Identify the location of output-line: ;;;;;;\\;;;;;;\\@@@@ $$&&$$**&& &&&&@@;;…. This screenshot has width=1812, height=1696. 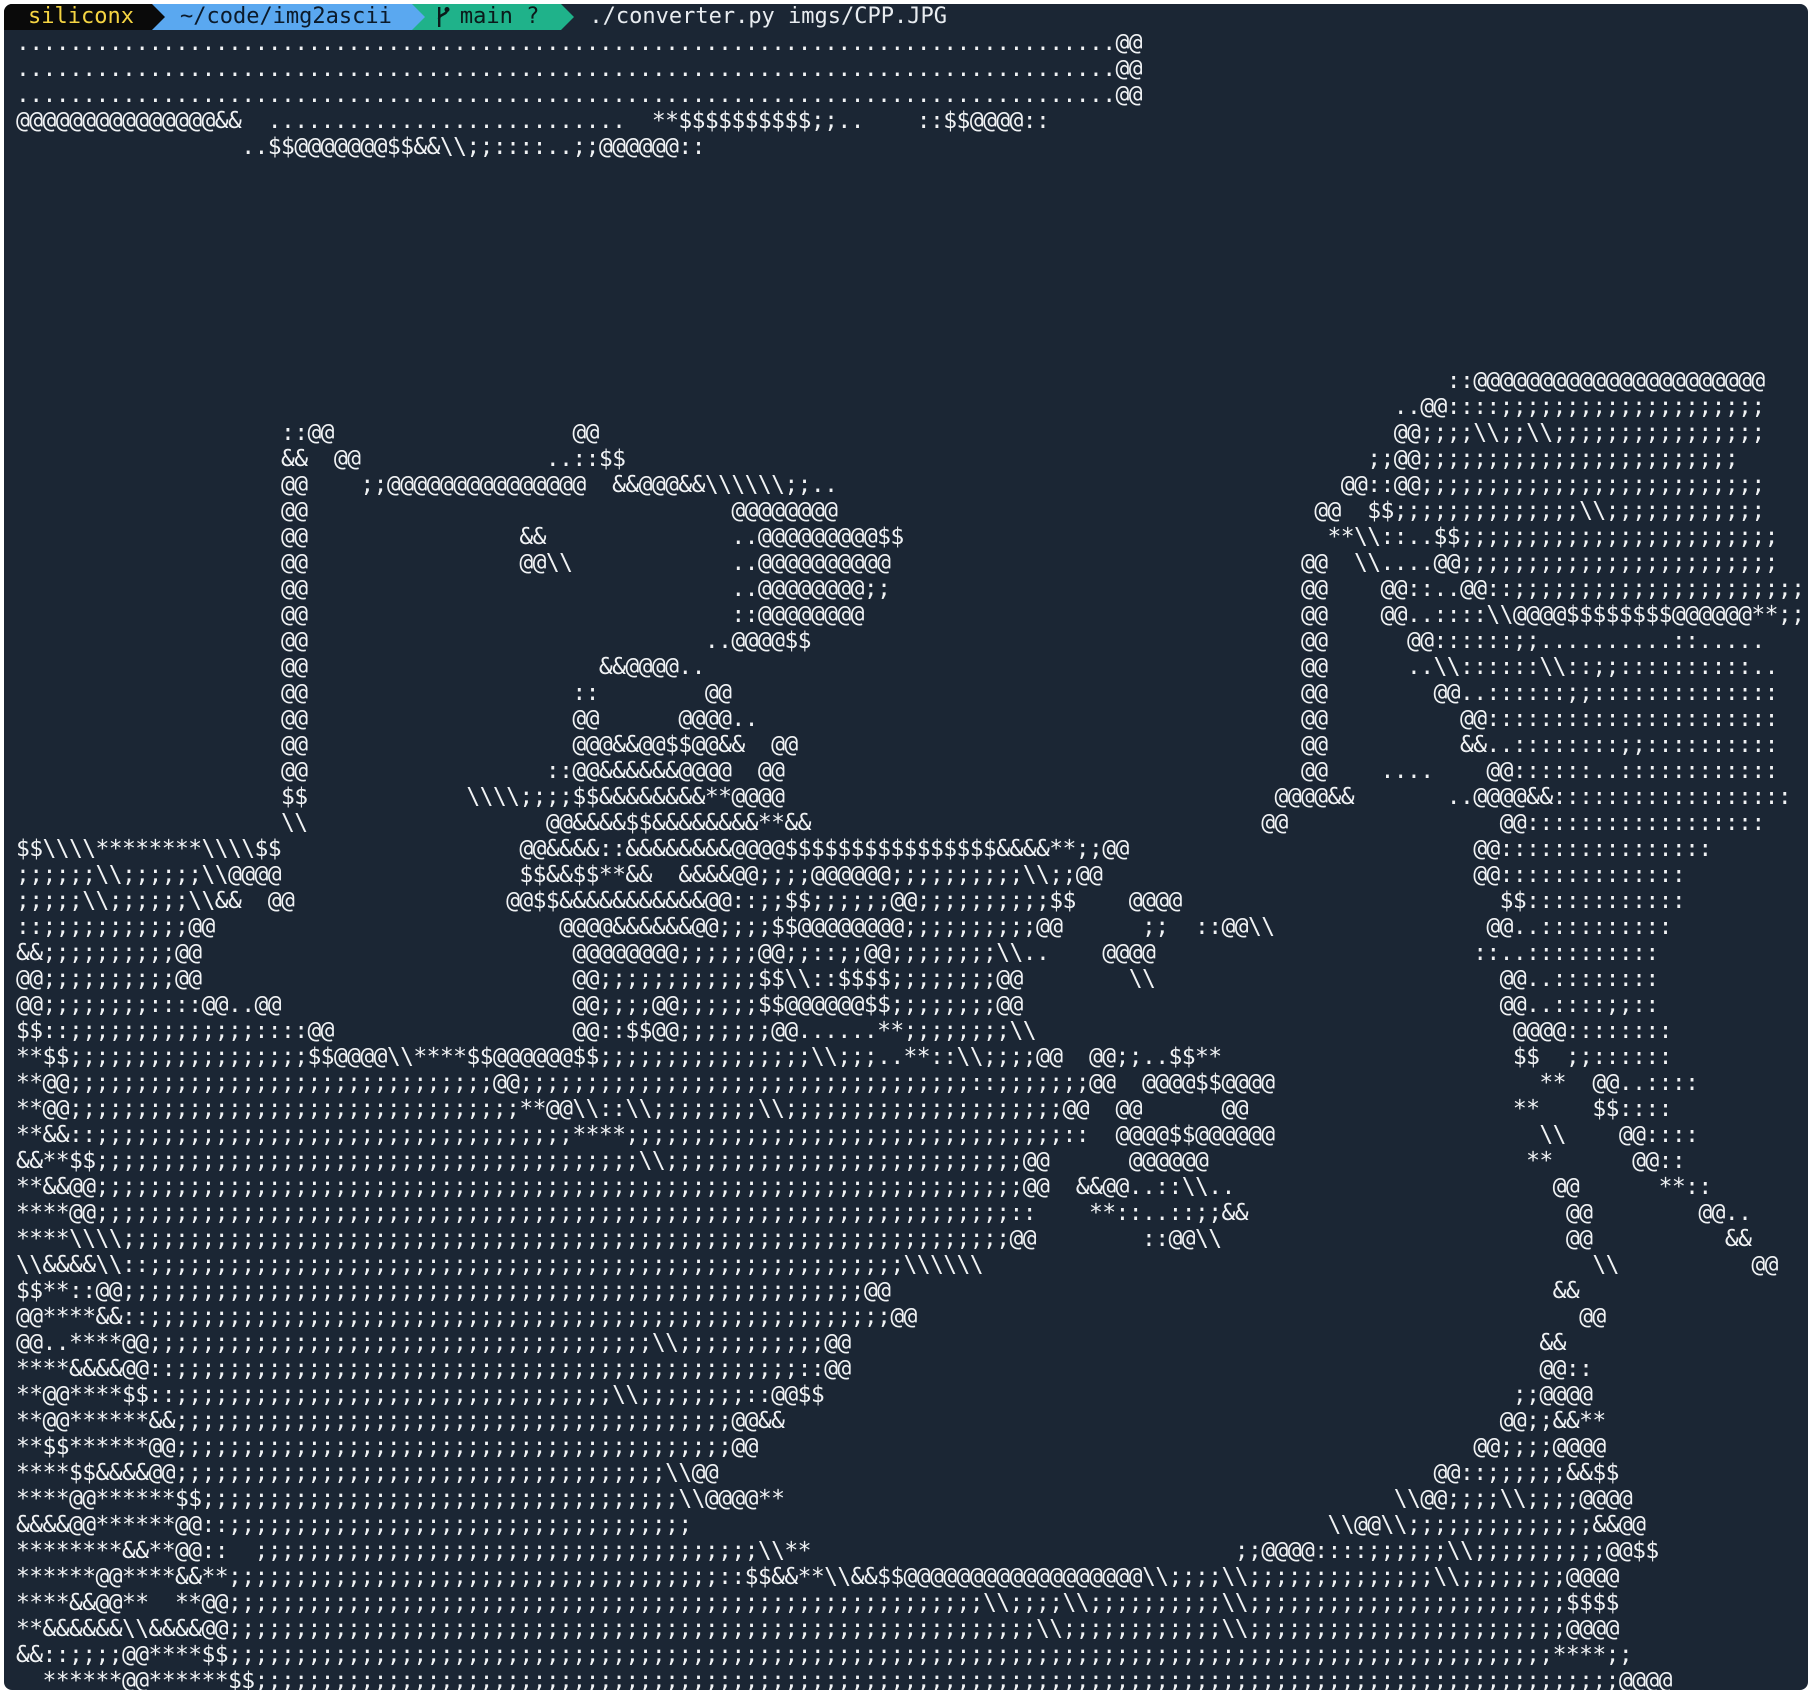
(851, 875).